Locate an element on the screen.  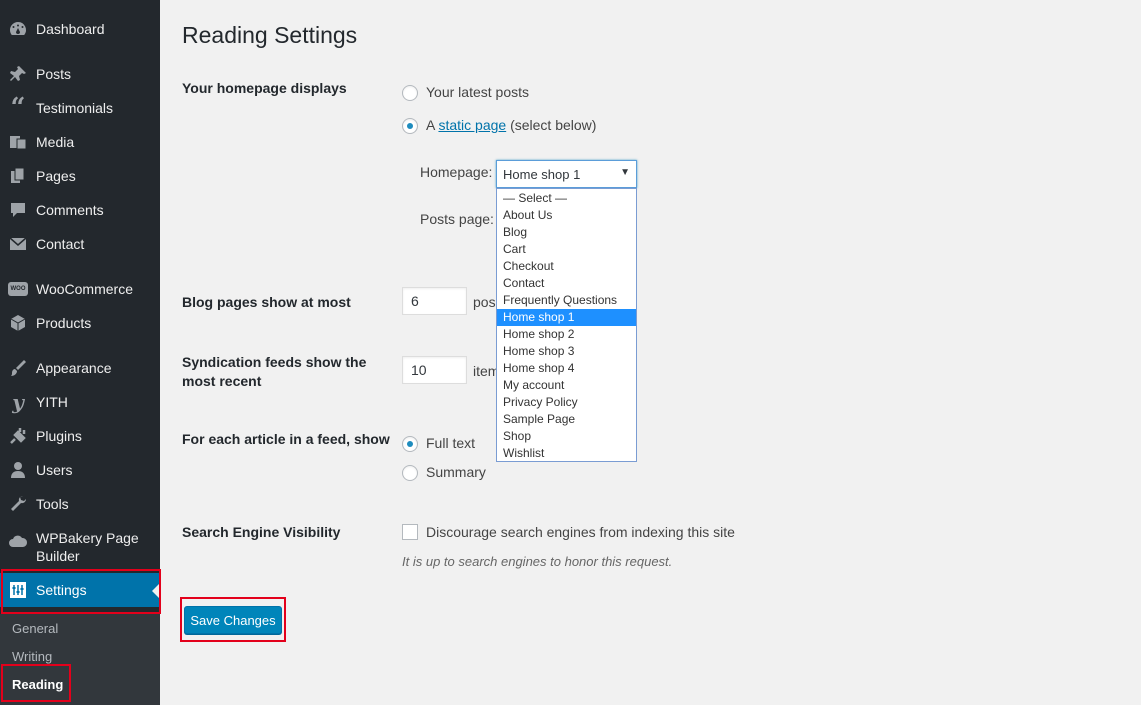
static-prefix: A is located at coordinates (430, 125).